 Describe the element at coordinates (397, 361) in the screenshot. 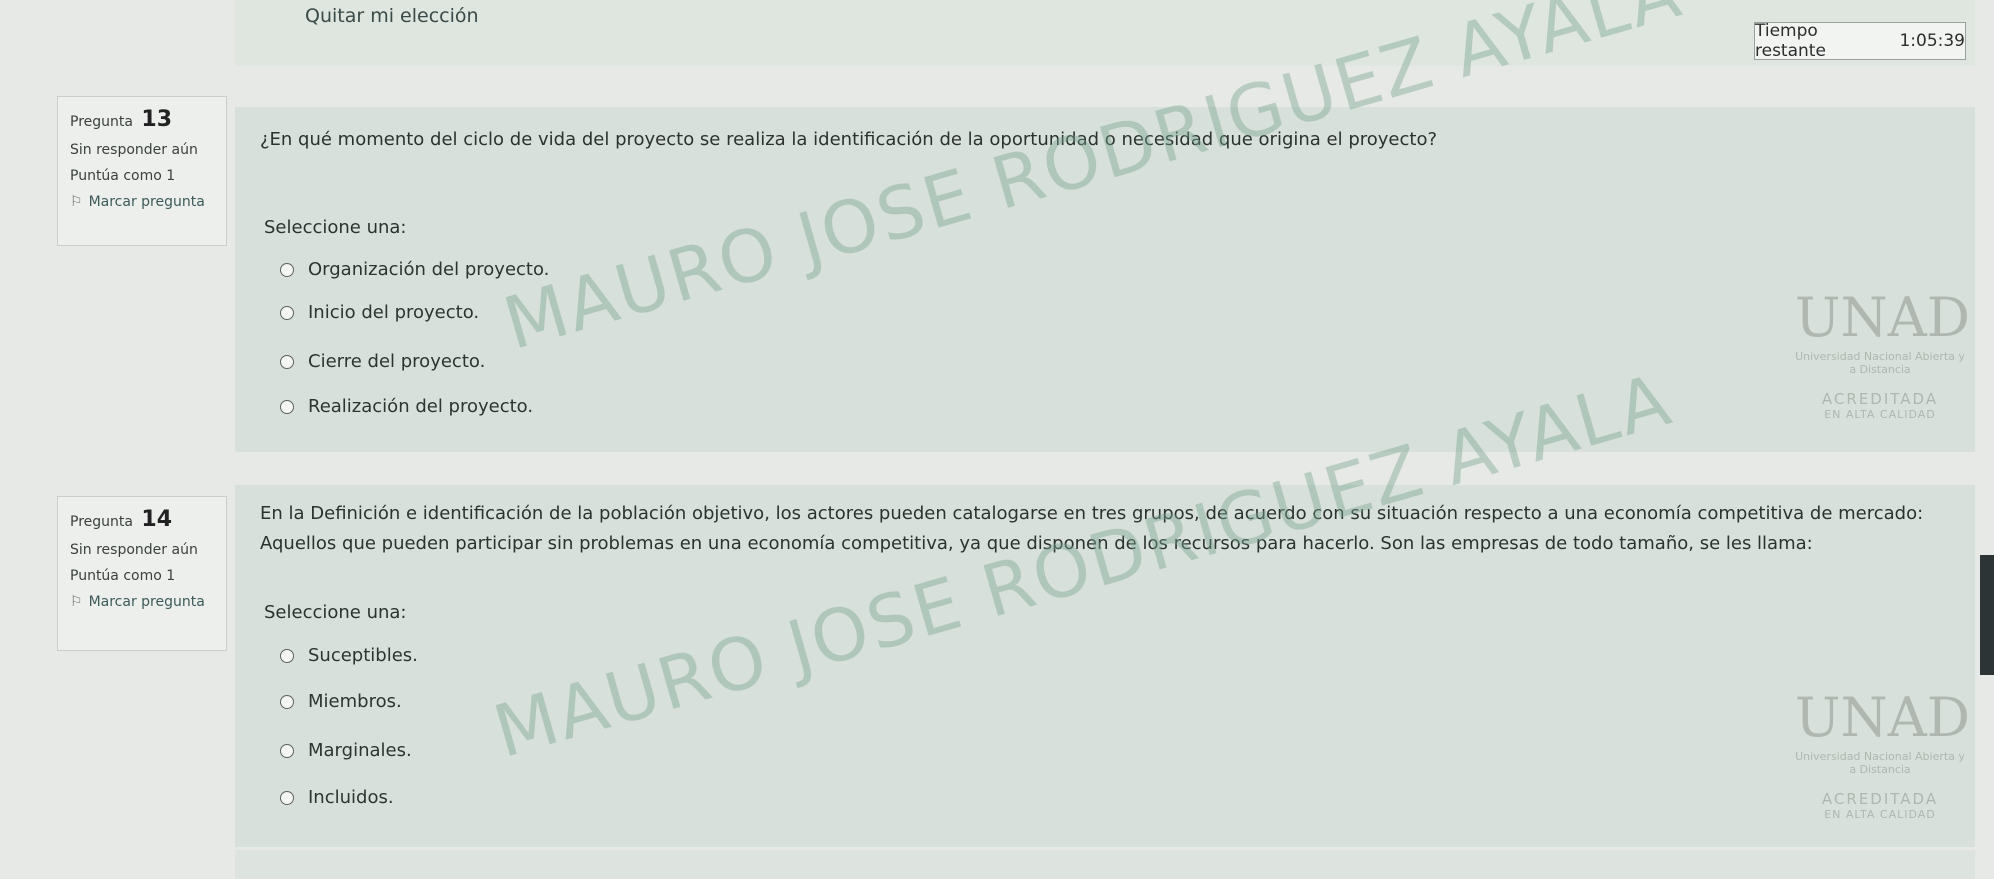

I see `option-label: Cierre del proyecto.` at that location.